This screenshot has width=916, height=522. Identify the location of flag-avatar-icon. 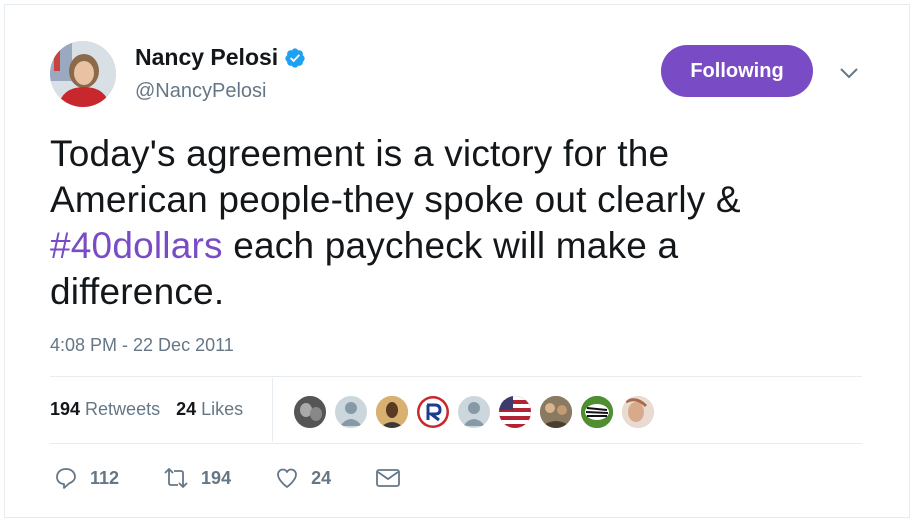
(515, 412).